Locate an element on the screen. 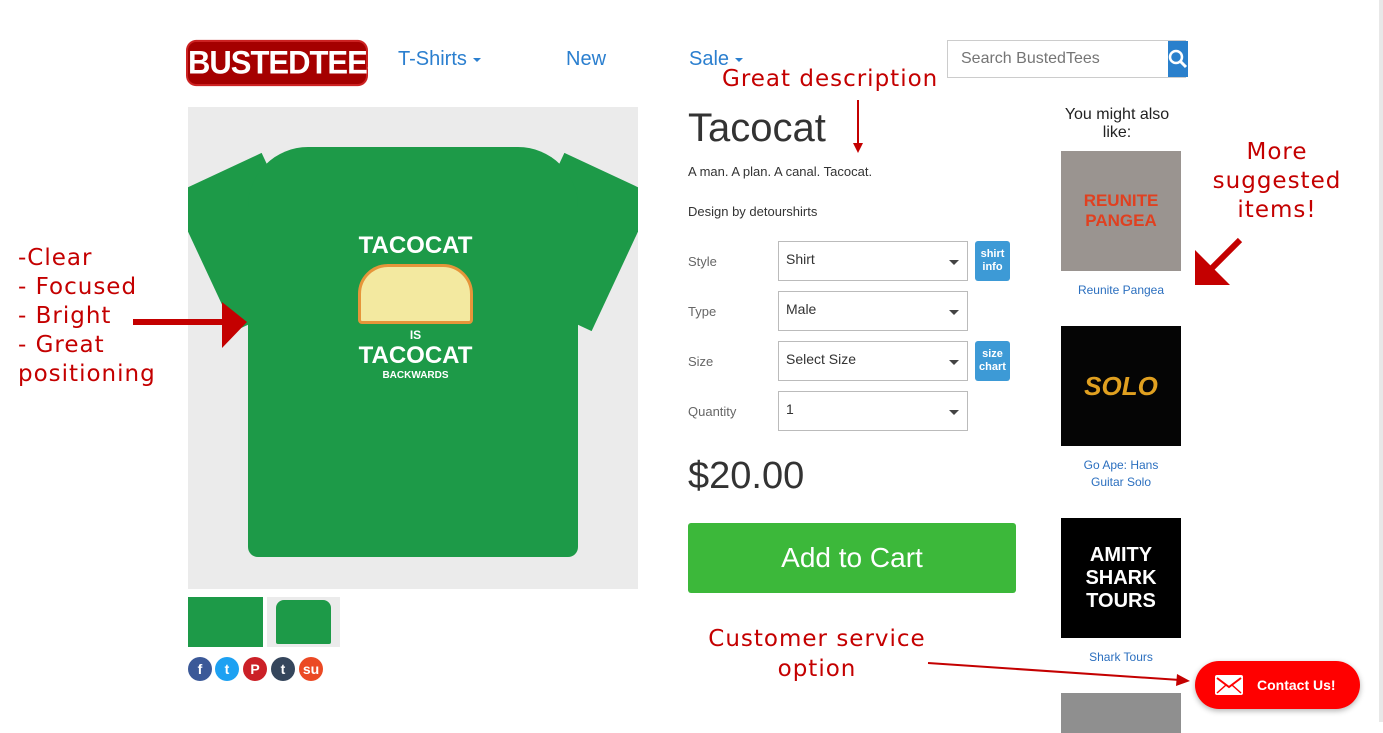 Image resolution: width=1383 pixels, height=733 pixels. product-description: A man. A plan. A canal. Tacocat. is located at coordinates (780, 171).